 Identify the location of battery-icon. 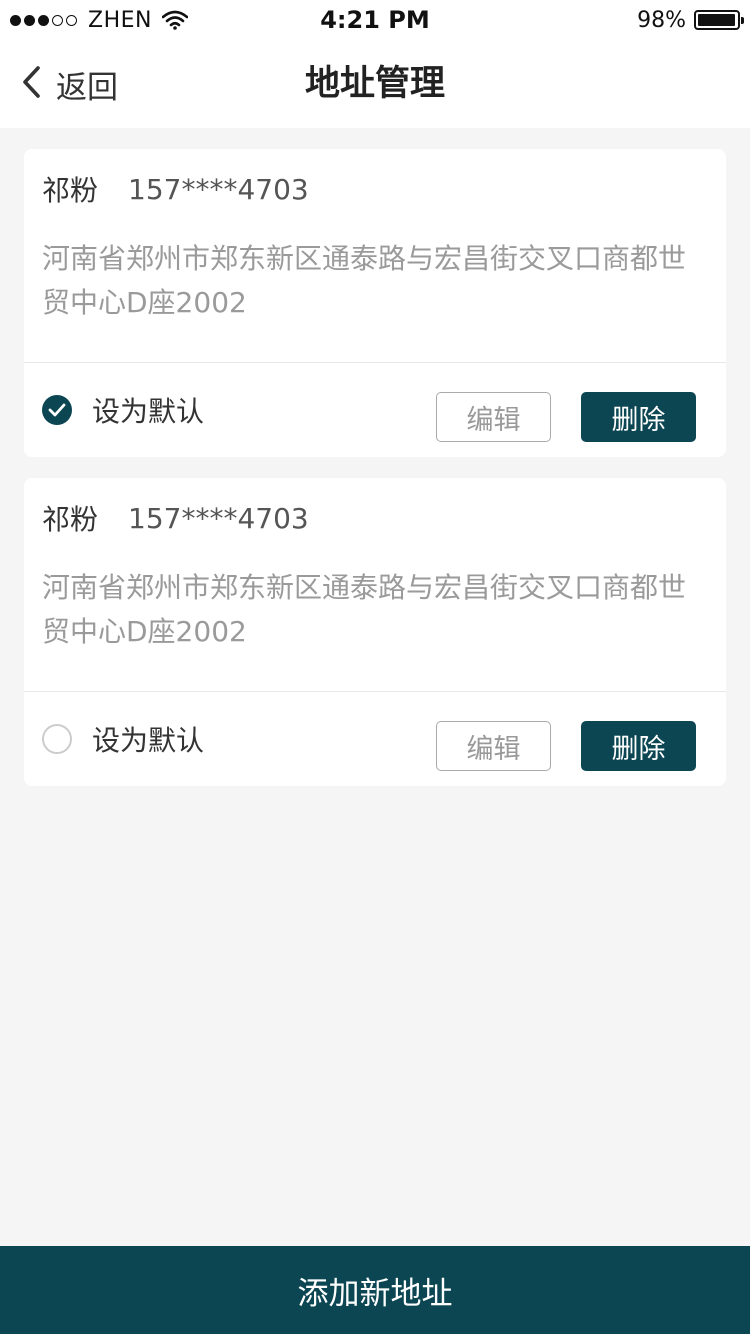
(719, 20).